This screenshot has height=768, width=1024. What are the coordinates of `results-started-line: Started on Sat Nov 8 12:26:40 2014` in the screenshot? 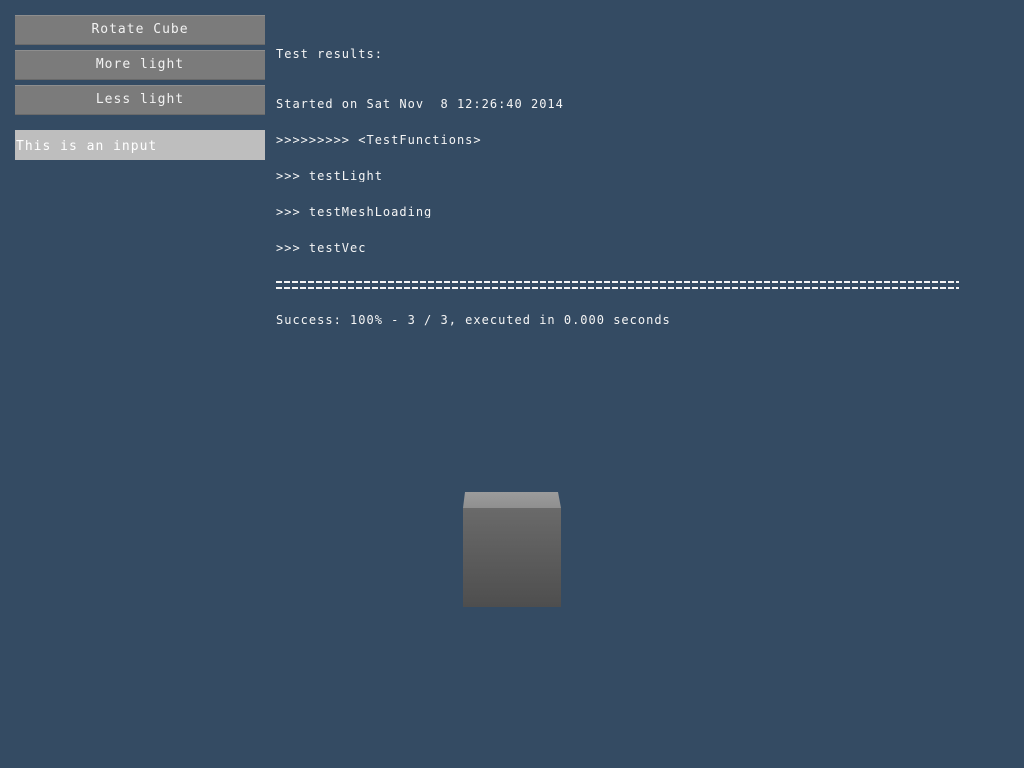 It's located at (420, 104).